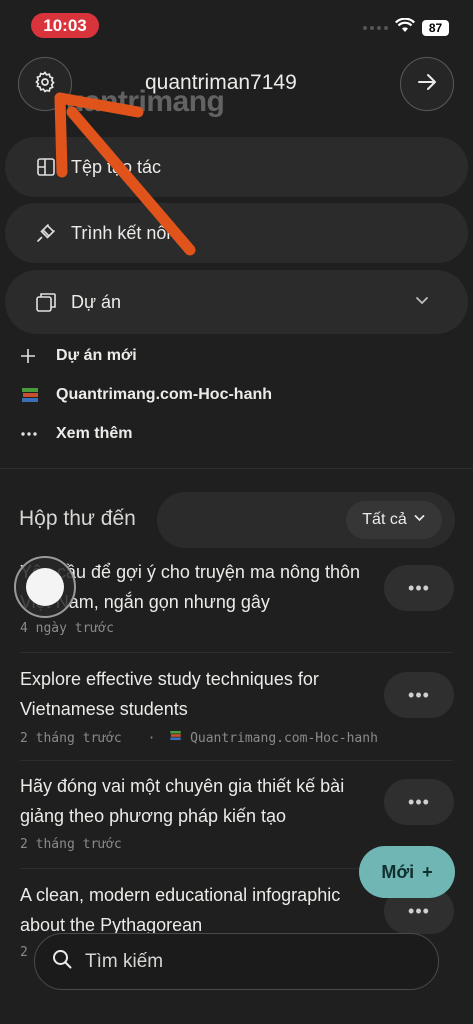  Describe the element at coordinates (236, 961) in the screenshot. I see `search-bar: Tìm kiếm` at that location.